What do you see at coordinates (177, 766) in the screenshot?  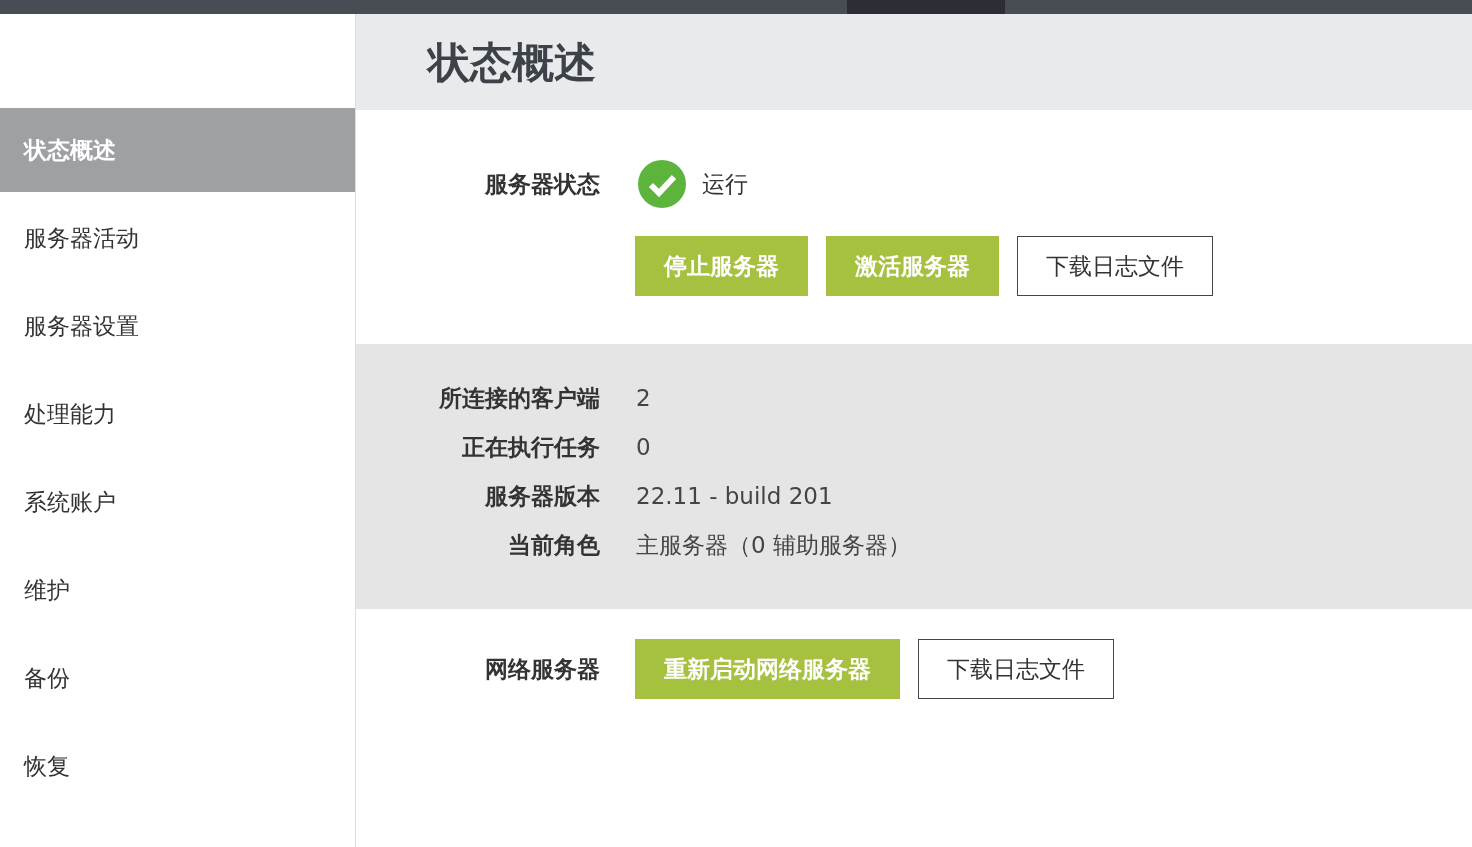 I see `sidebar-item: 恢复` at bounding box center [177, 766].